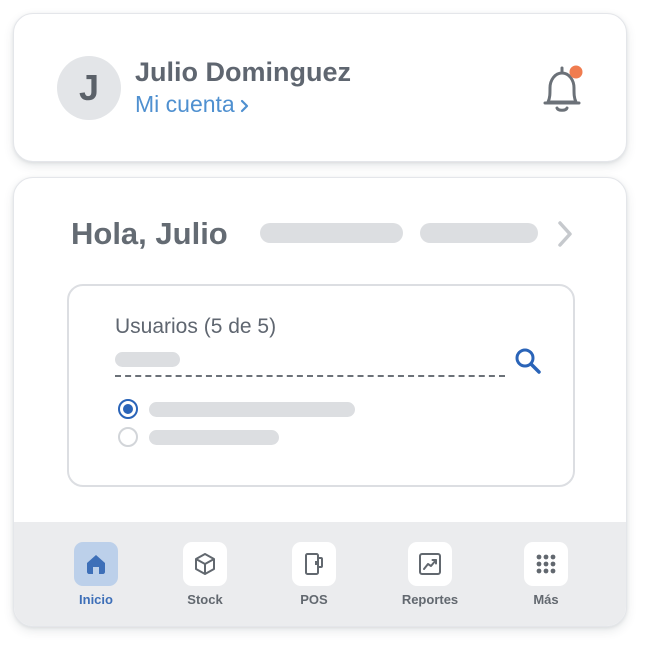 The width and height of the screenshot is (650, 650). I want to click on search-input-underline, so click(310, 376).